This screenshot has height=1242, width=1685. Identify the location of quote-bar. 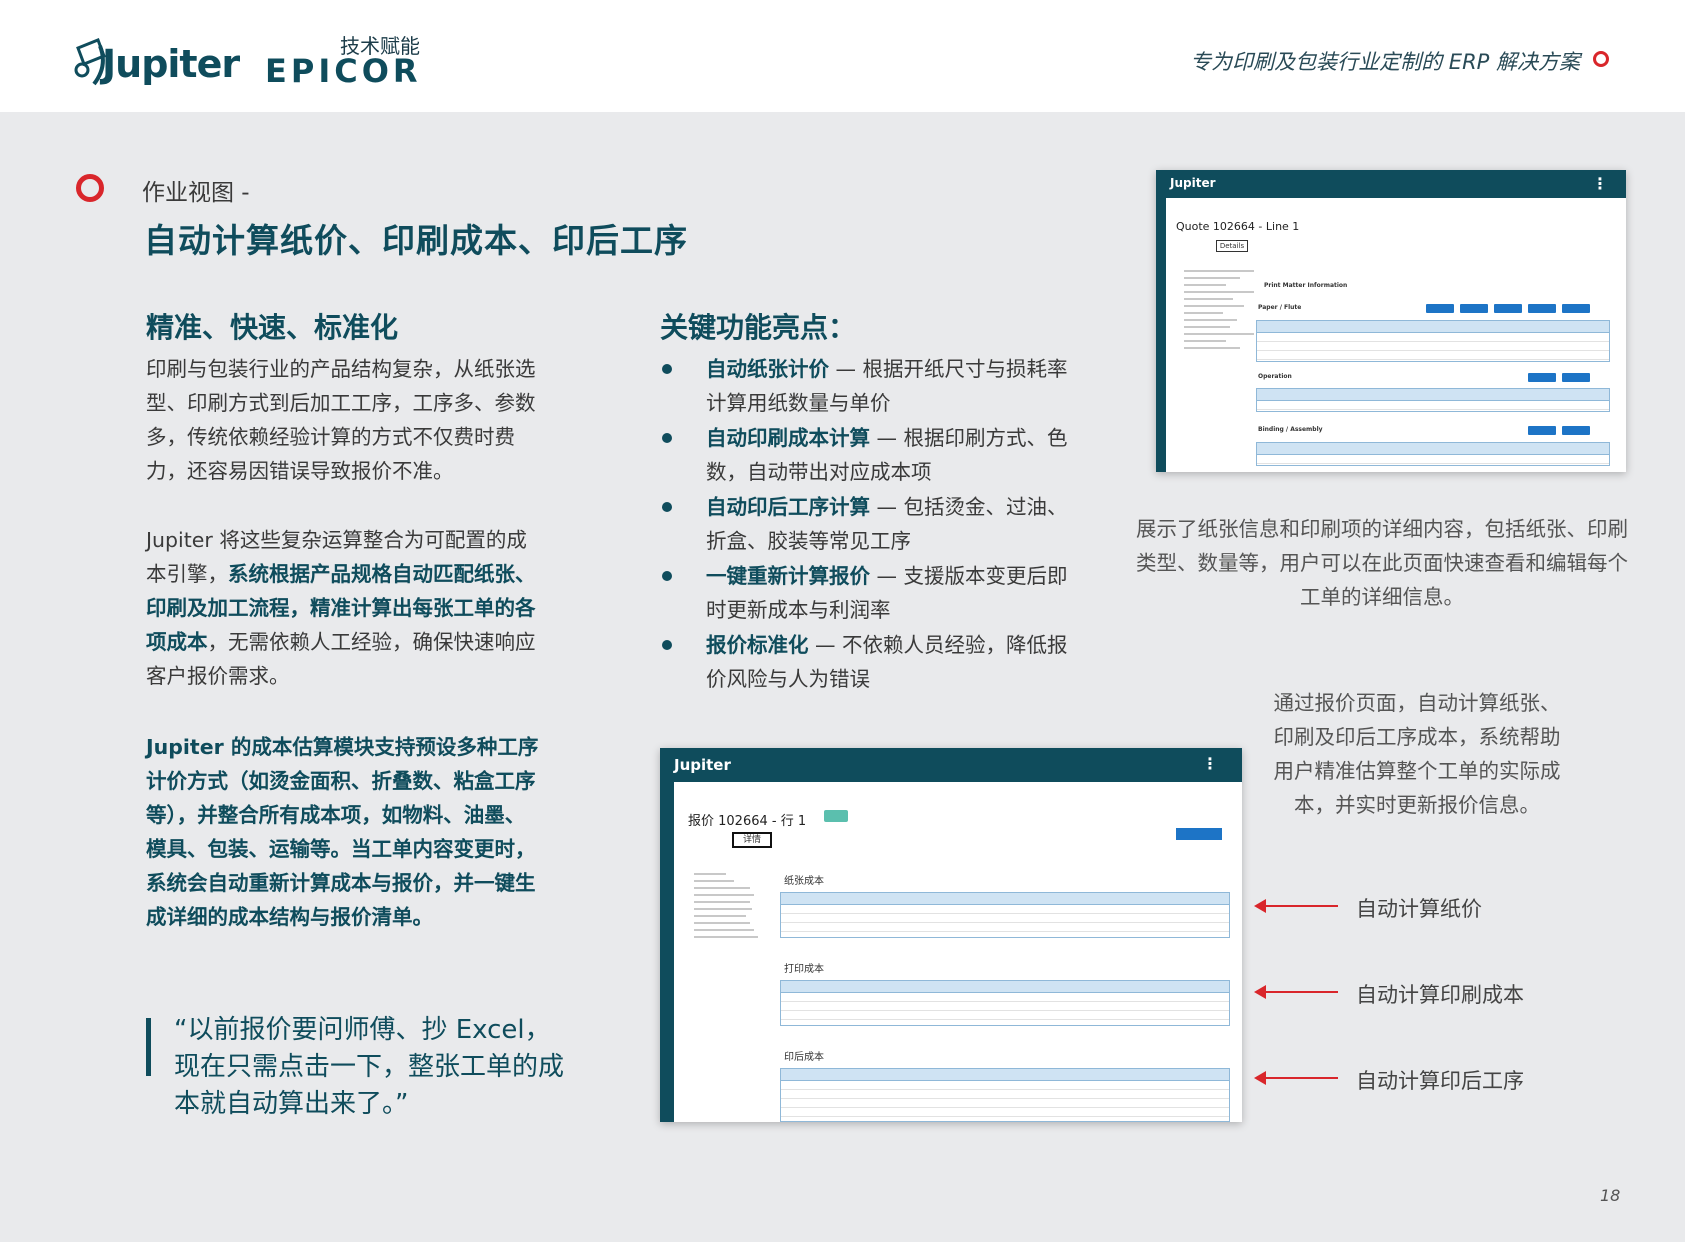
(148, 1047).